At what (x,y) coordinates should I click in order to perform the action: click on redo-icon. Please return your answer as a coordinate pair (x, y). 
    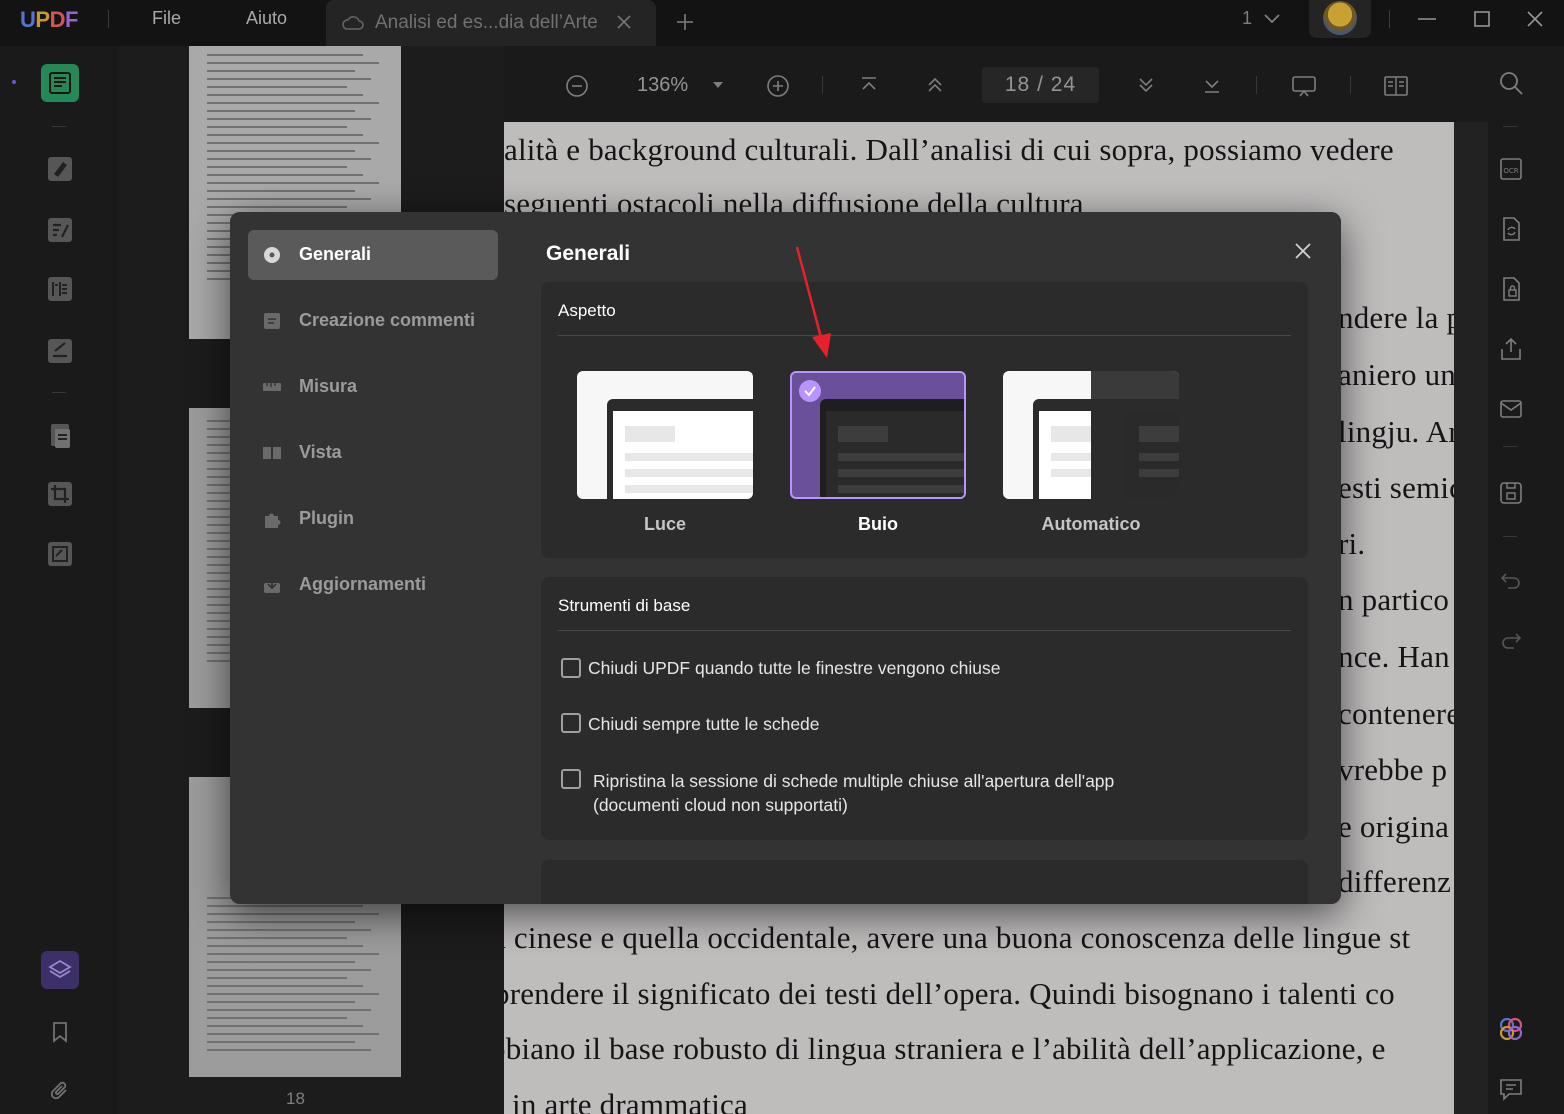
    Looking at the image, I should click on (1511, 639).